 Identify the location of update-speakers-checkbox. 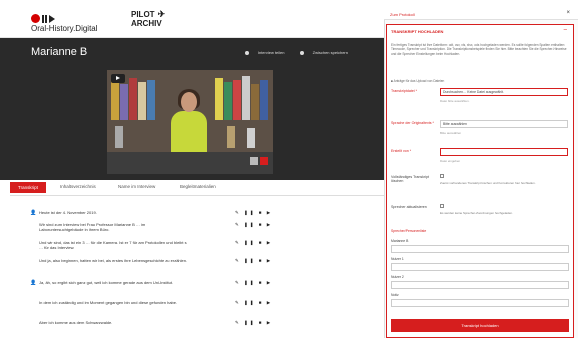
(442, 206).